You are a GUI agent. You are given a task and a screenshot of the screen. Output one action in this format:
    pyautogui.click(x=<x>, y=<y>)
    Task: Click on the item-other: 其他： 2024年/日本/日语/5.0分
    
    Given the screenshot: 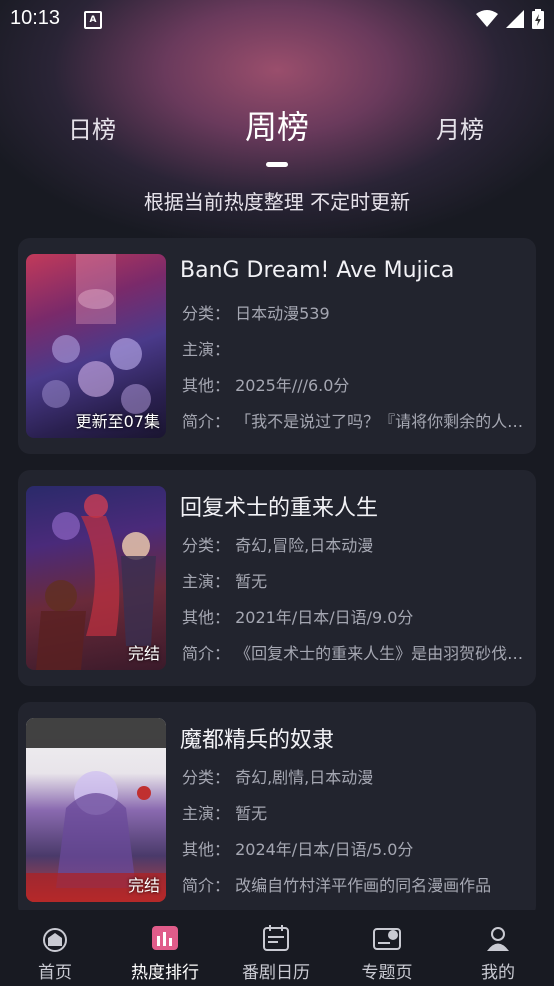 What is the action you would take?
    pyautogui.click(x=298, y=849)
    